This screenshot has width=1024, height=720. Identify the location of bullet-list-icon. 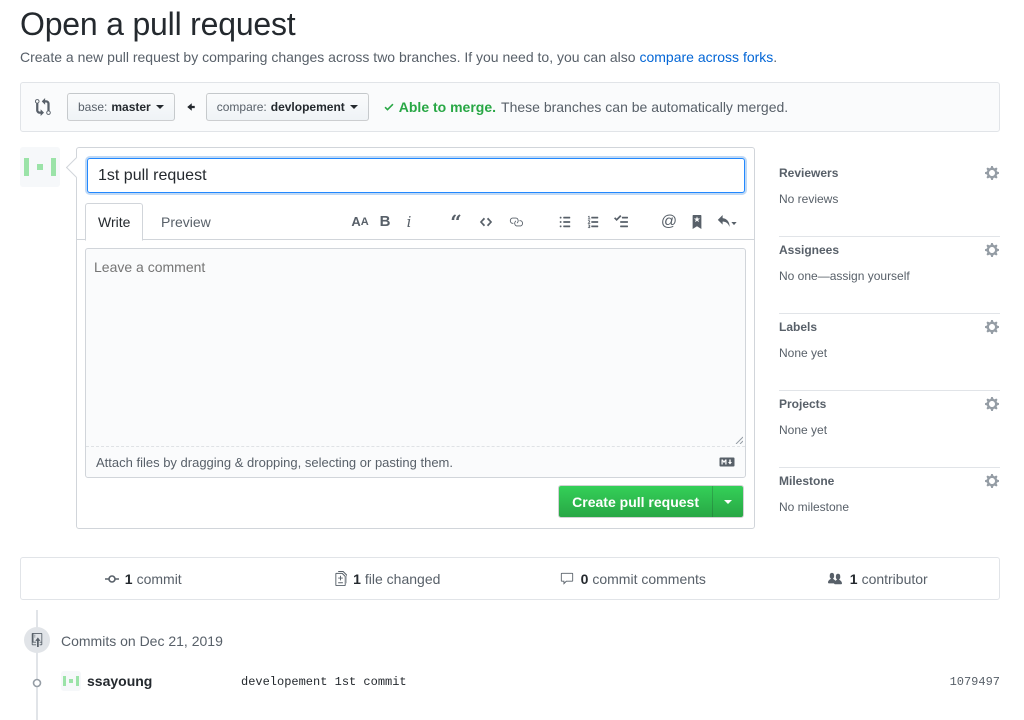
(565, 222).